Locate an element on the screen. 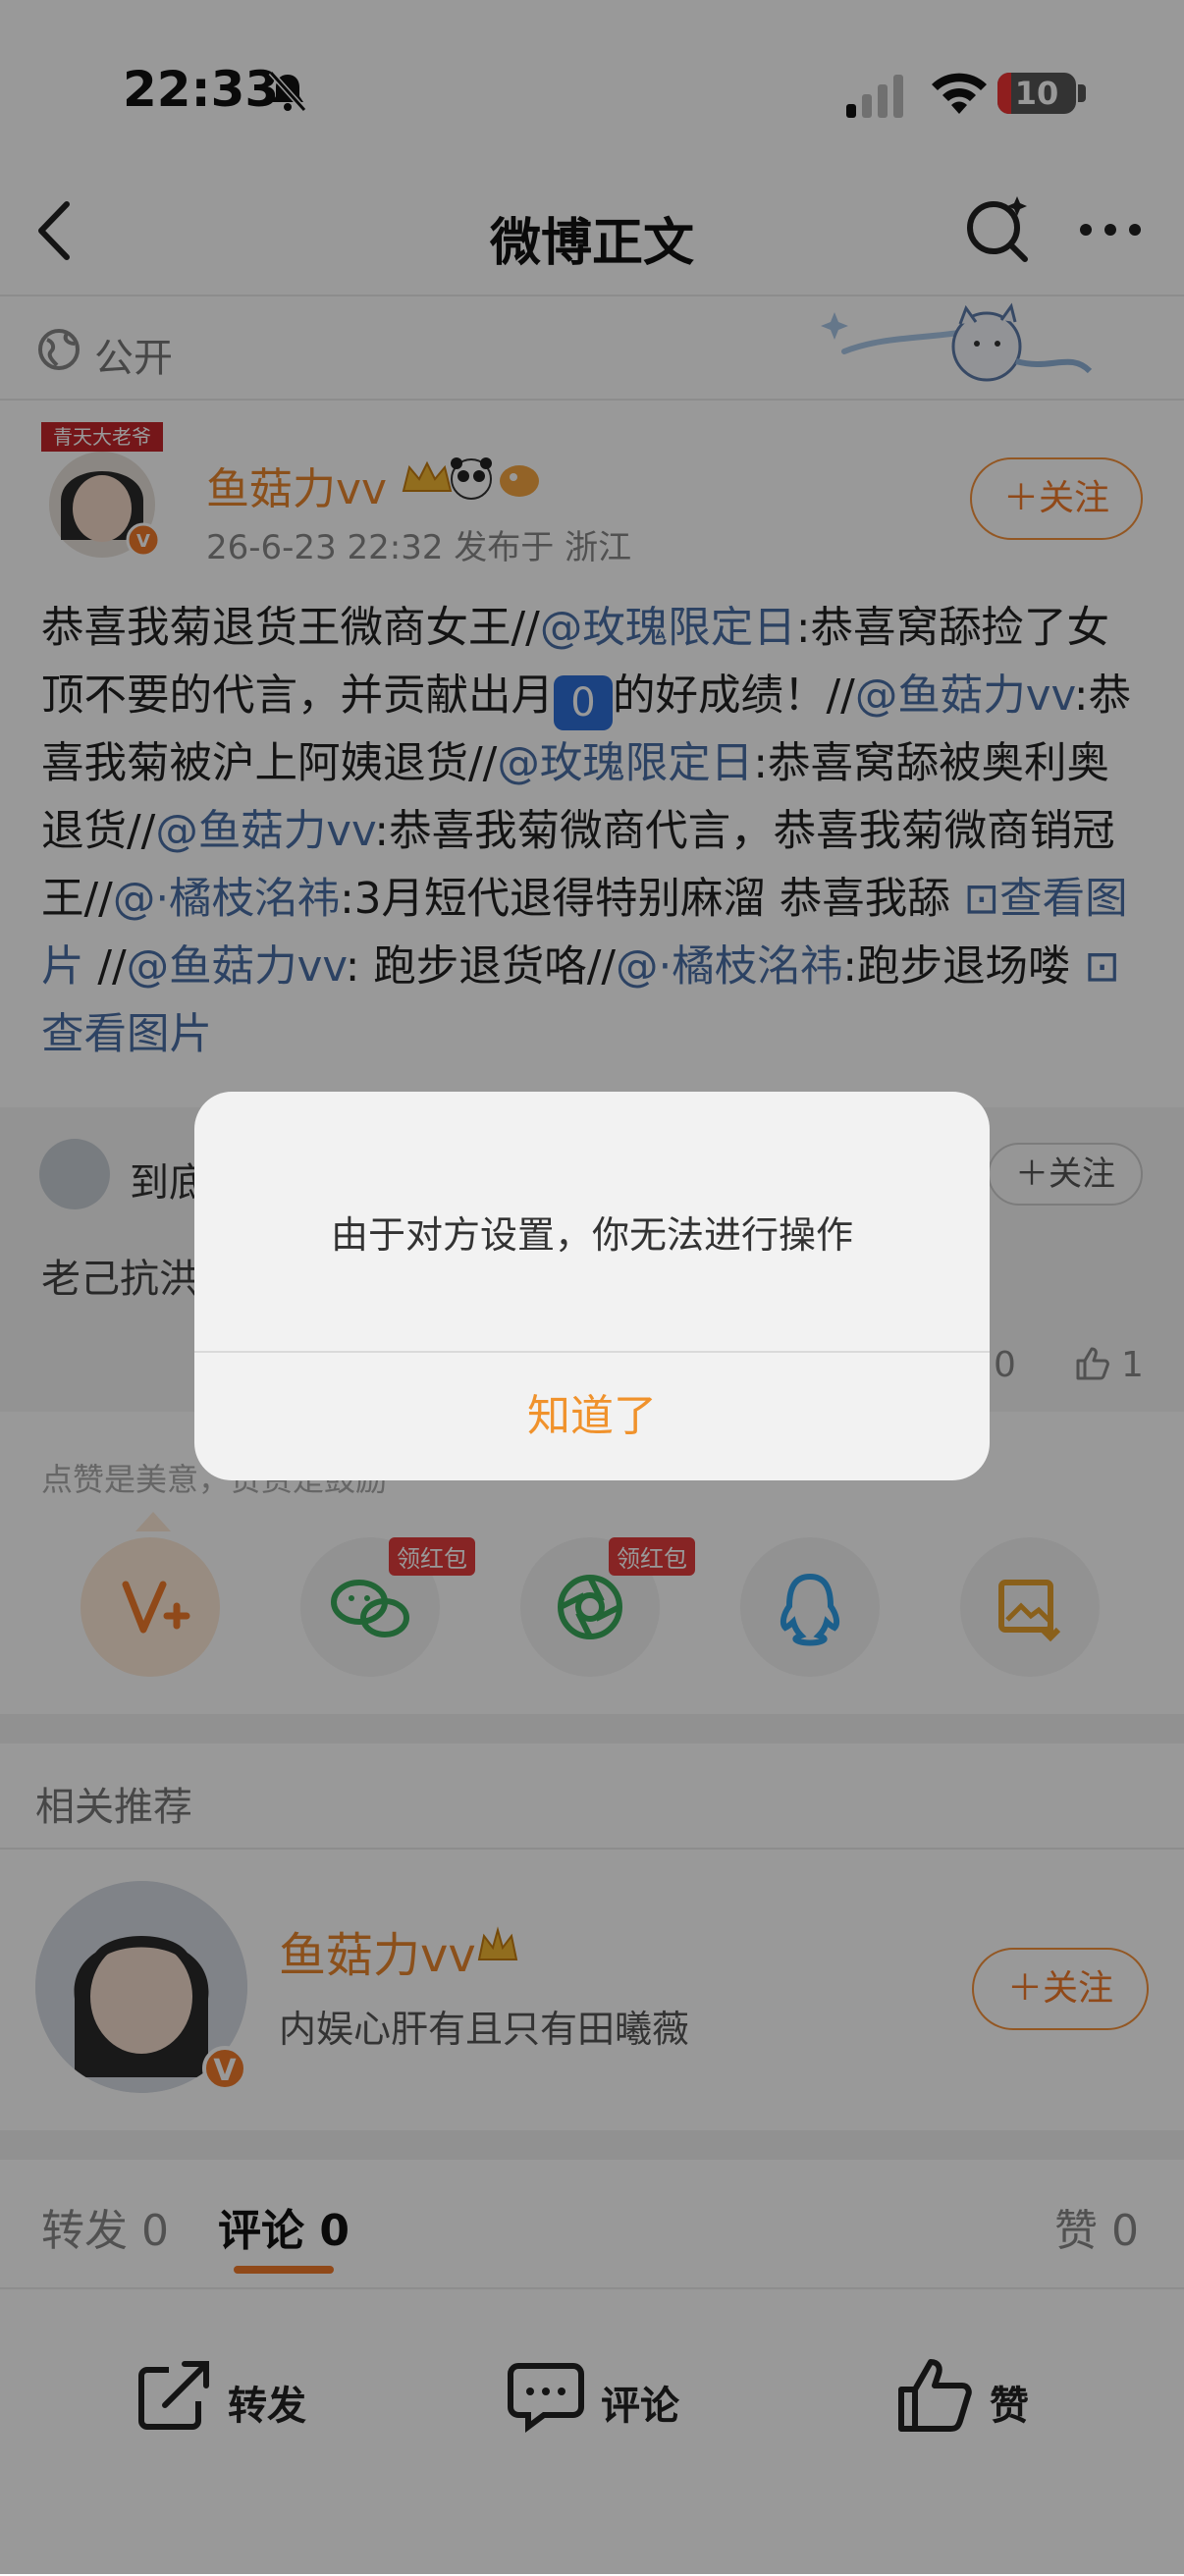 This screenshot has width=1184, height=2576. dialog-message: 由于对方设置，你无法进行操作 is located at coordinates (591, 1235).